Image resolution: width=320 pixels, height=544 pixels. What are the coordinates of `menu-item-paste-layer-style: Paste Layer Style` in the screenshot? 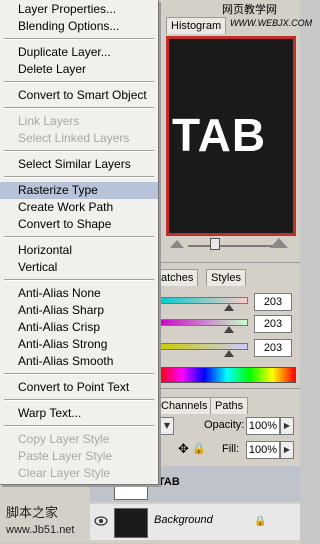 It's located at (65, 456).